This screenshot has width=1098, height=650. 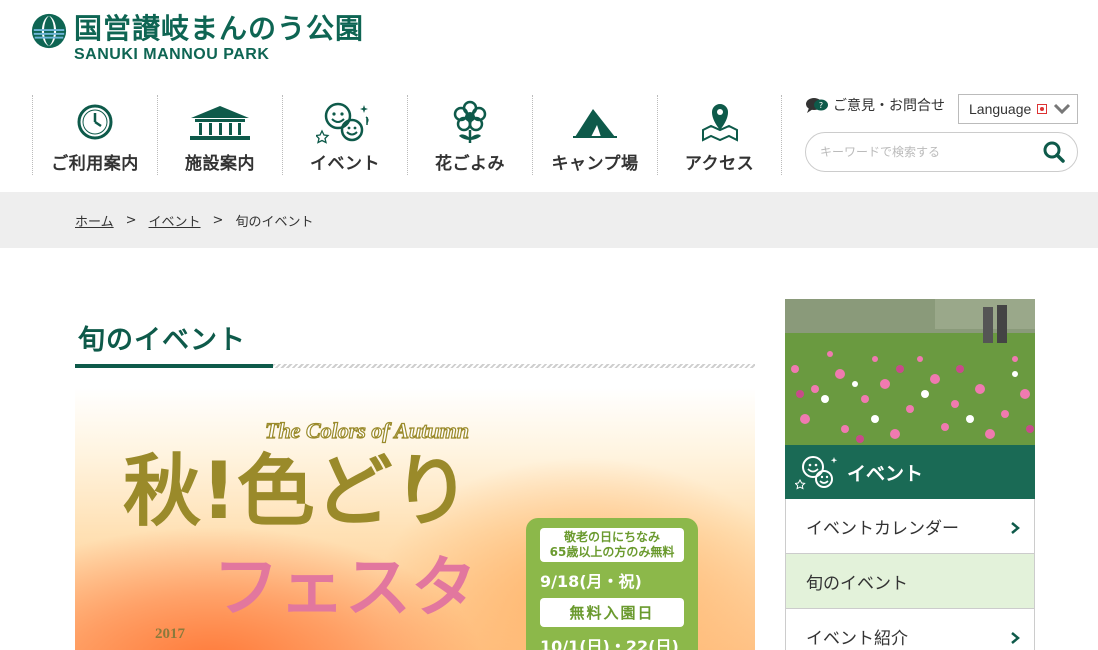 What do you see at coordinates (611, 537) in the screenshot?
I see `promo-note-line1: 敬老の日にちなみ` at bounding box center [611, 537].